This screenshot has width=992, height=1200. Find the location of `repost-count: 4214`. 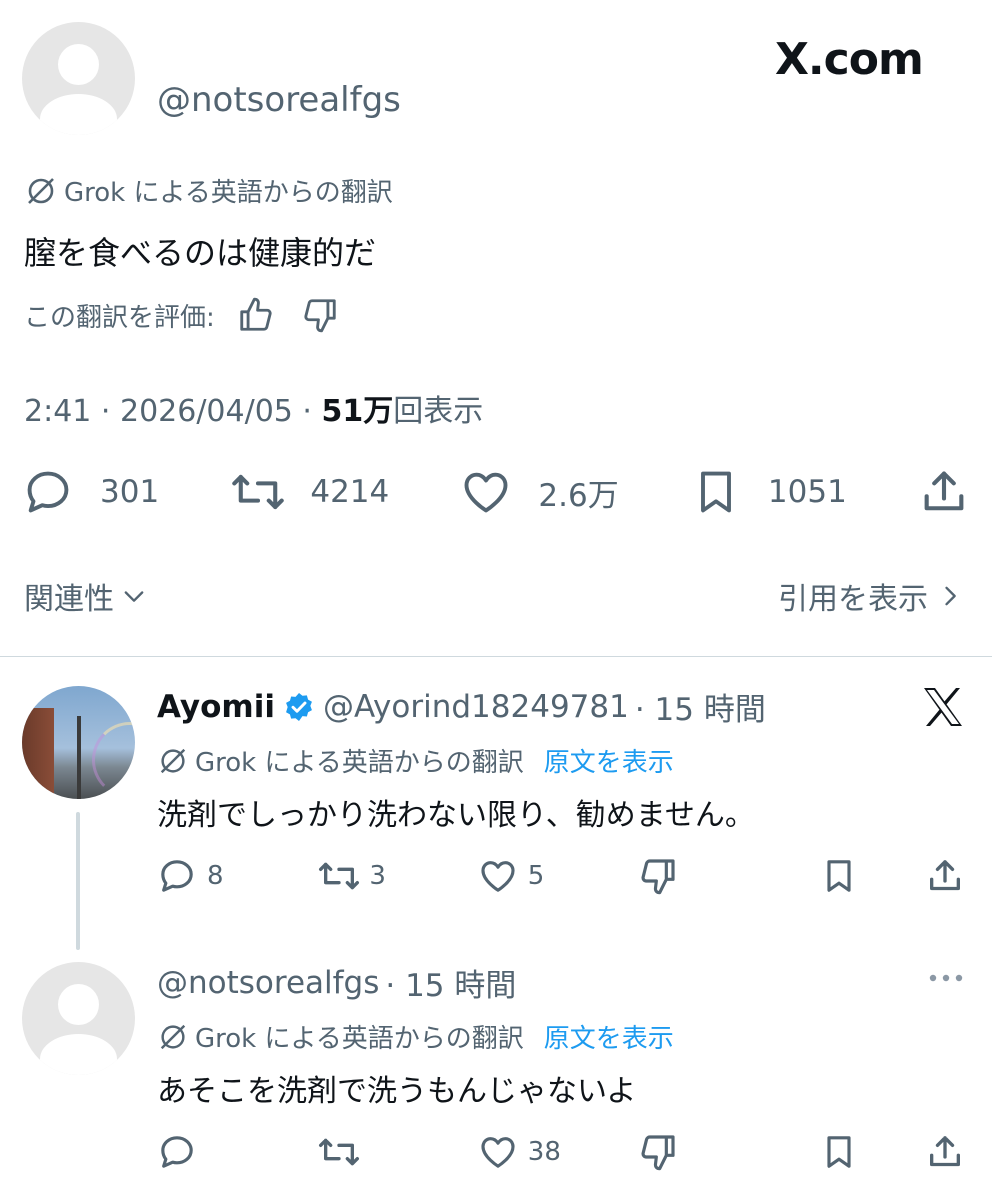

repost-count: 4214 is located at coordinates (350, 492).